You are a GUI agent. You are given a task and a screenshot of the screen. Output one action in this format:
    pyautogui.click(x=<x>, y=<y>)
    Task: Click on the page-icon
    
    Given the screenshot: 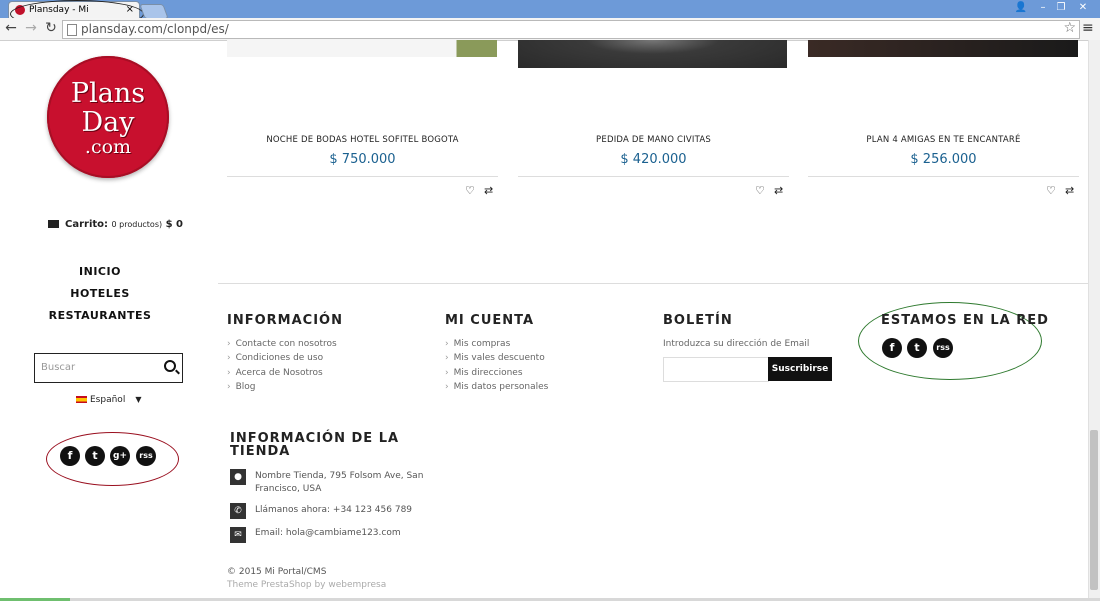 What is the action you would take?
    pyautogui.click(x=72, y=30)
    